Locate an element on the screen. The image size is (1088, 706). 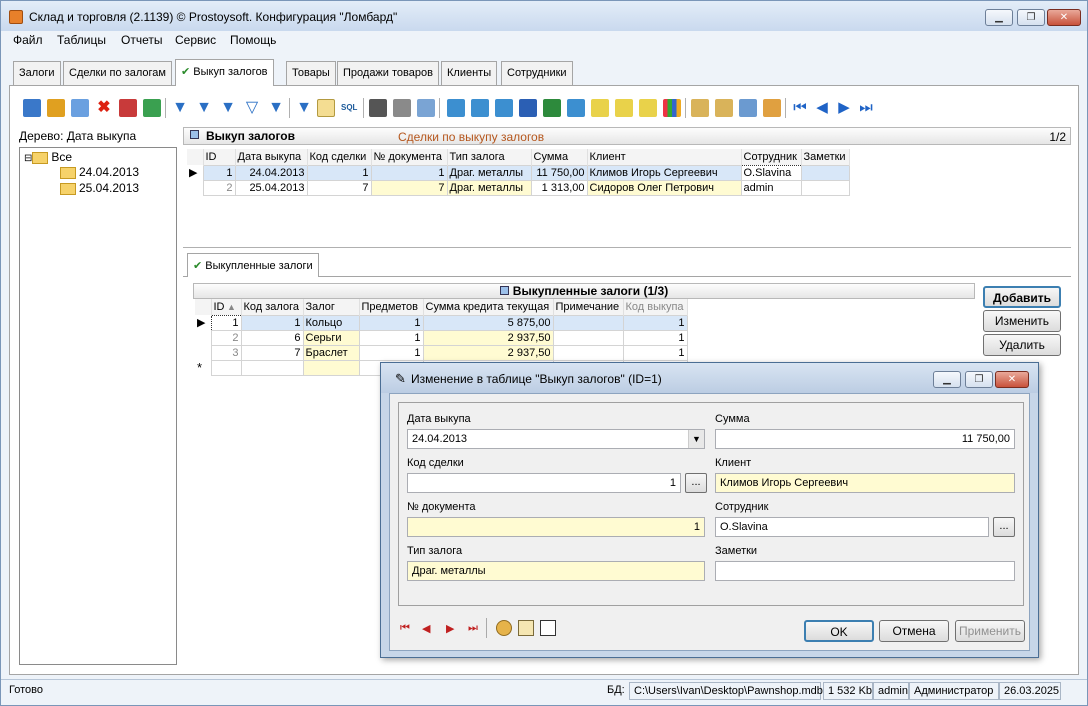
cancel-button: Отмена is located at coordinates (914, 631).